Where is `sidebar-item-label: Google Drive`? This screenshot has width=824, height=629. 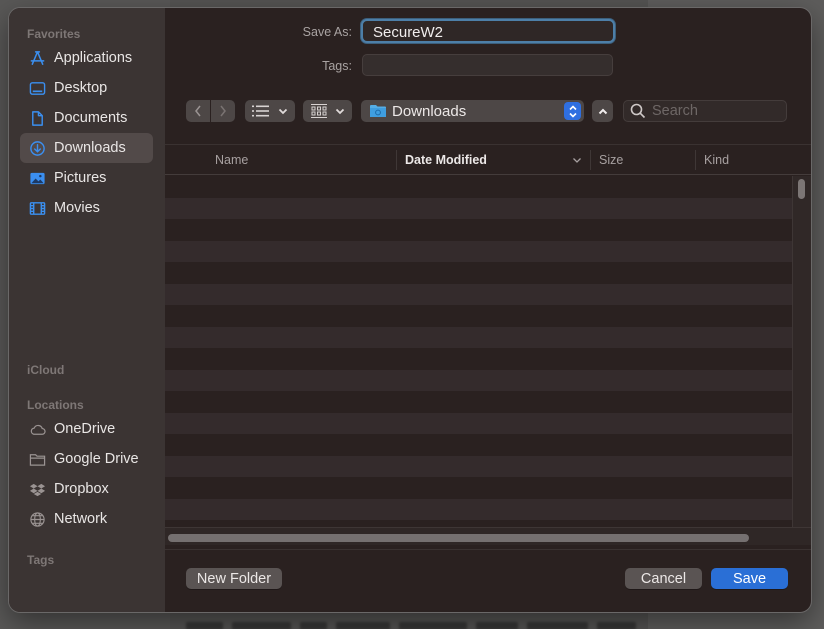 sidebar-item-label: Google Drive is located at coordinates (96, 459).